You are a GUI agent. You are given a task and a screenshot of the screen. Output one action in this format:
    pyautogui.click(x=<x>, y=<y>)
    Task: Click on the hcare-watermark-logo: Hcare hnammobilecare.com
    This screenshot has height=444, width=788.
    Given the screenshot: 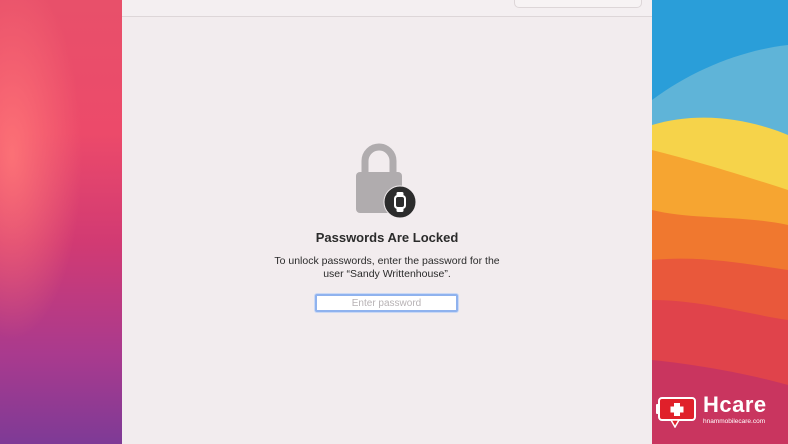 What is the action you would take?
    pyautogui.click(x=719, y=413)
    